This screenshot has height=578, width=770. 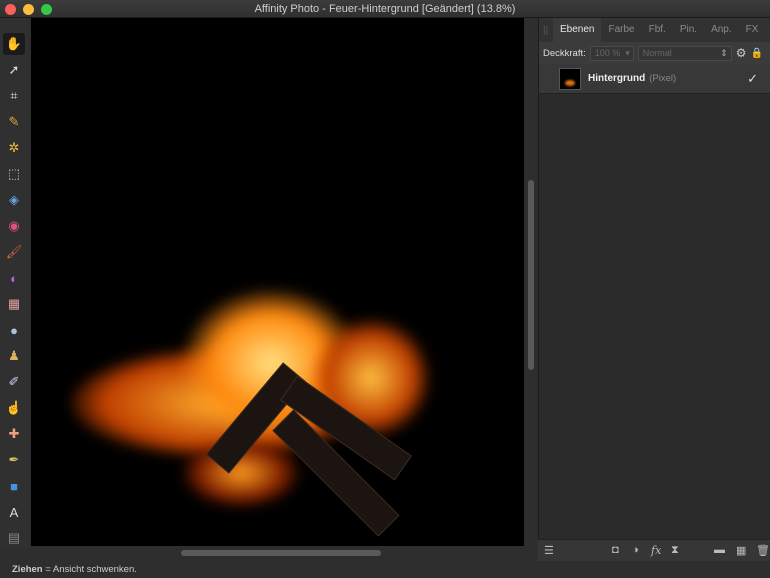 What do you see at coordinates (14, 460) in the screenshot?
I see `pen-icon: ✒` at bounding box center [14, 460].